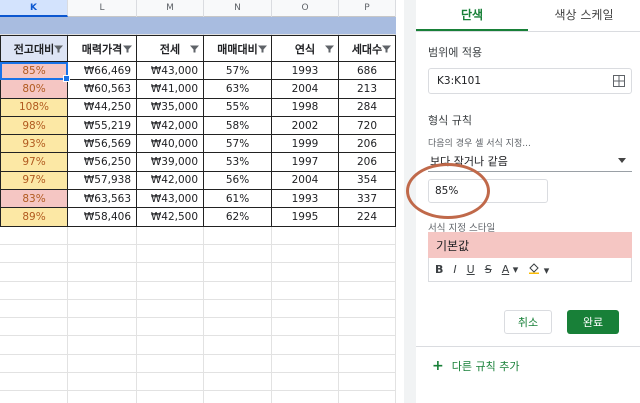 Image resolution: width=640 pixels, height=403 pixels. What do you see at coordinates (102, 71) in the screenshot?
I see `cell-l: ₩66,469` at bounding box center [102, 71].